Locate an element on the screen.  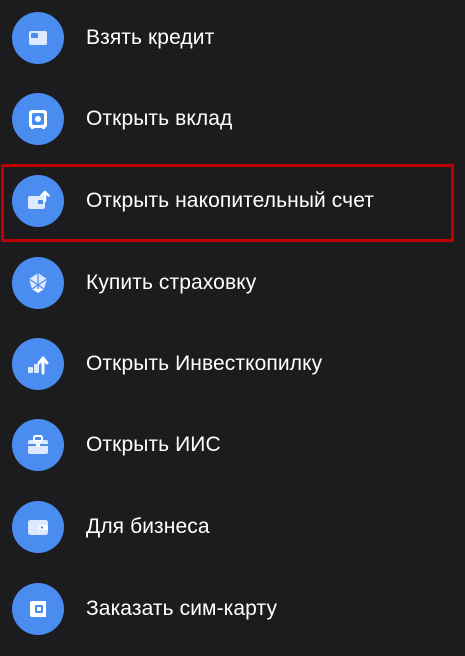
umbrella-icon is located at coordinates (38, 283).